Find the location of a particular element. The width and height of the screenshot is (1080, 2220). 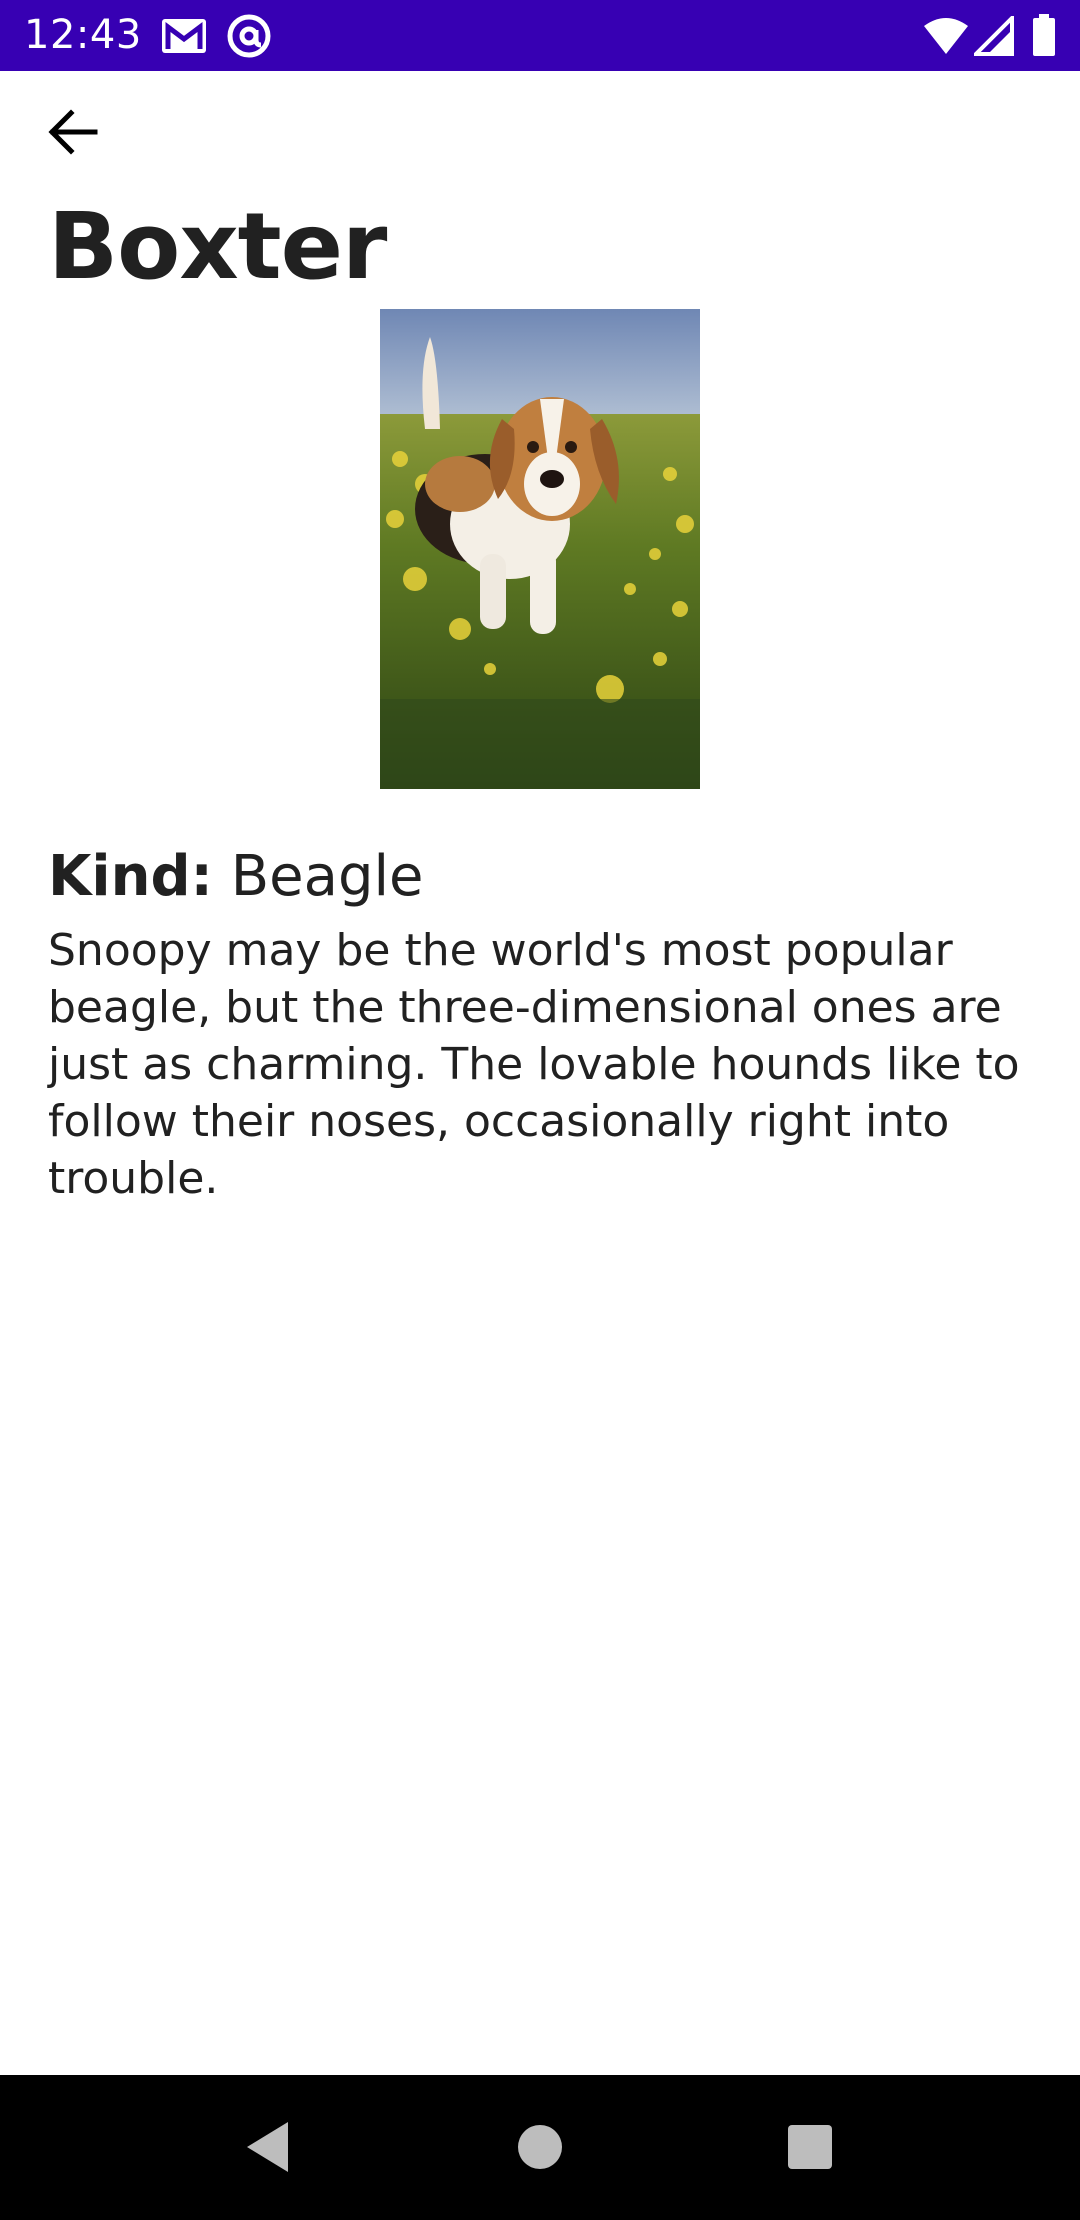

nav-recents-button is located at coordinates (810, 2147).